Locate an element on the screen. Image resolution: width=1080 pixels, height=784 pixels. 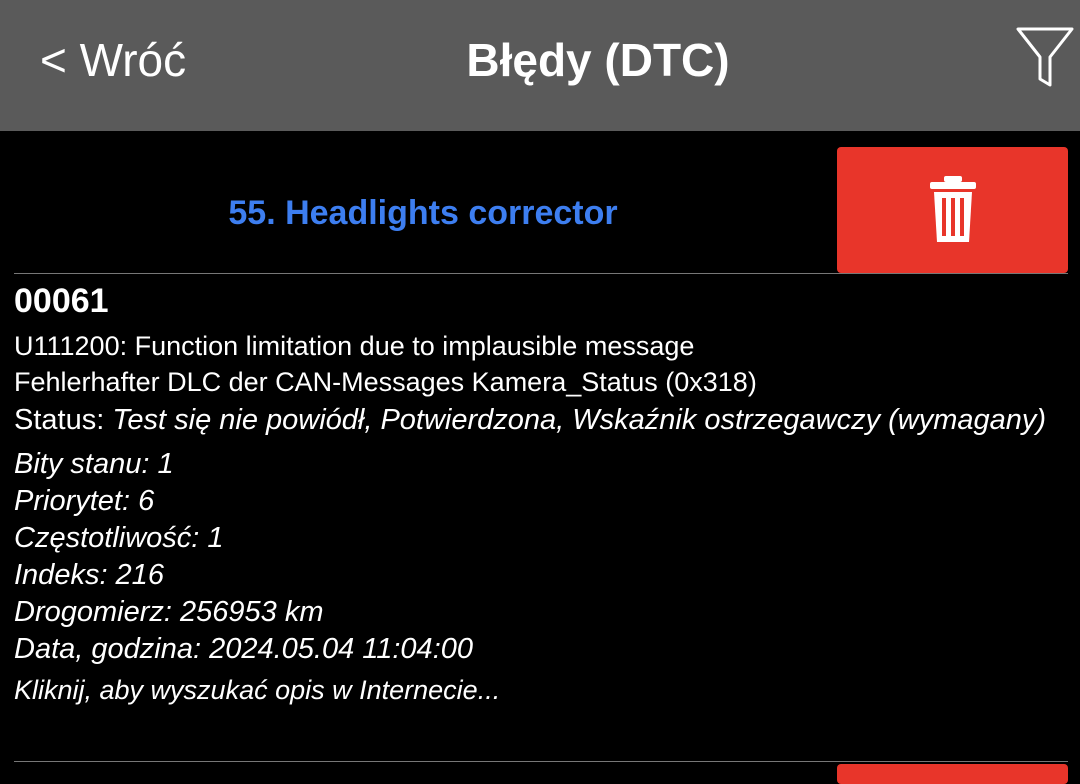
delete-button is located at coordinates (952, 210).